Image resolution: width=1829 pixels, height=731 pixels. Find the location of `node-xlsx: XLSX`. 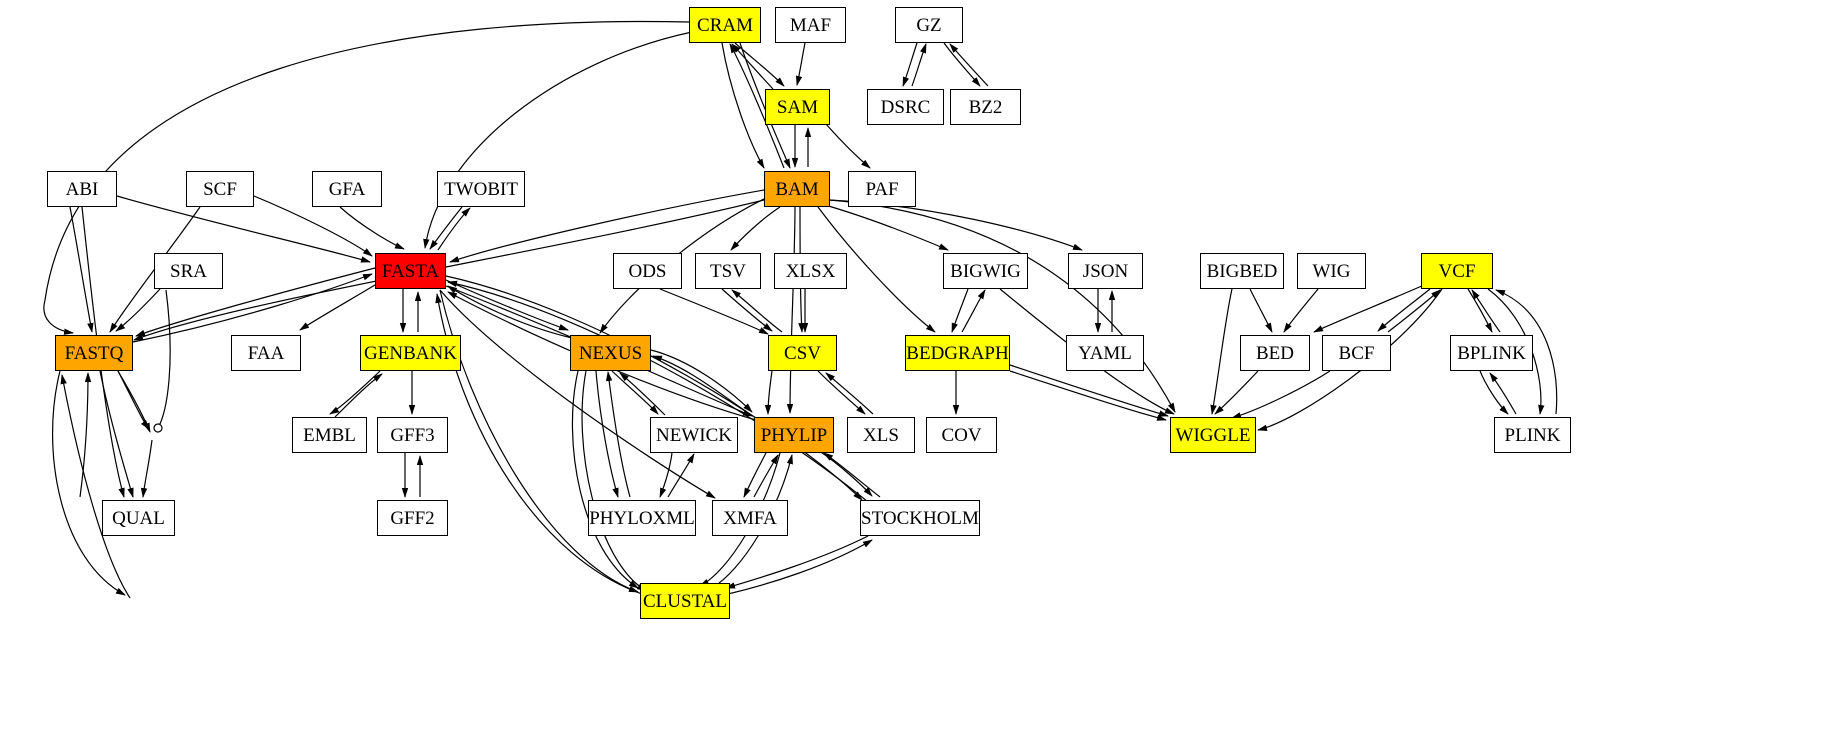

node-xlsx: XLSX is located at coordinates (810, 271).